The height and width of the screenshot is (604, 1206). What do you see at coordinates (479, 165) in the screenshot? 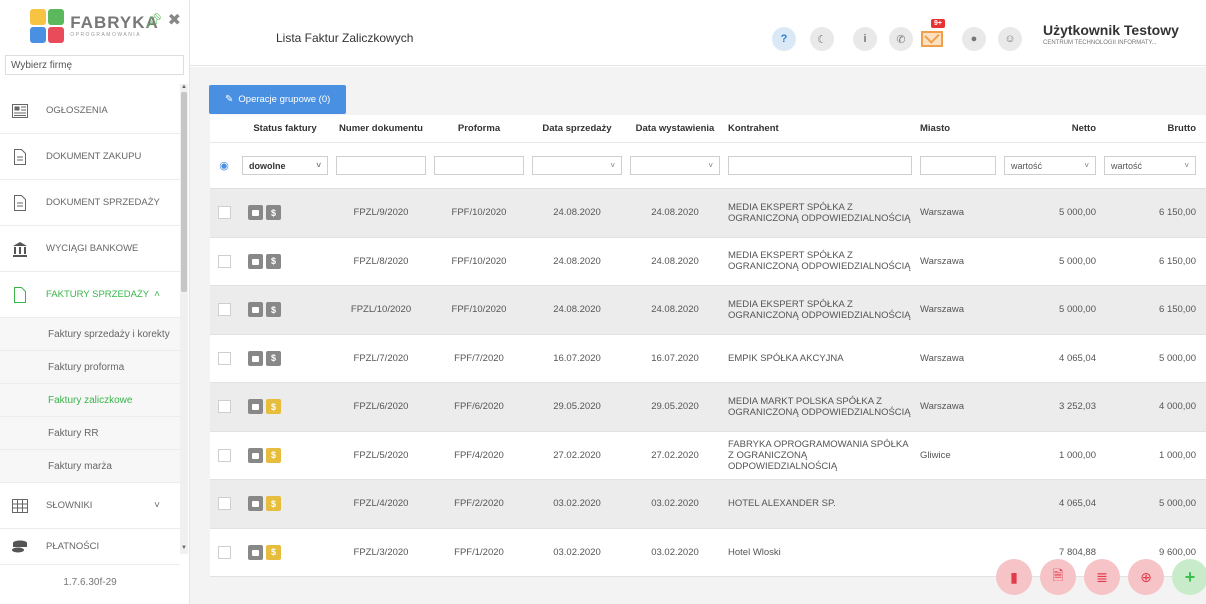
I see `proforma-filter-input` at bounding box center [479, 165].